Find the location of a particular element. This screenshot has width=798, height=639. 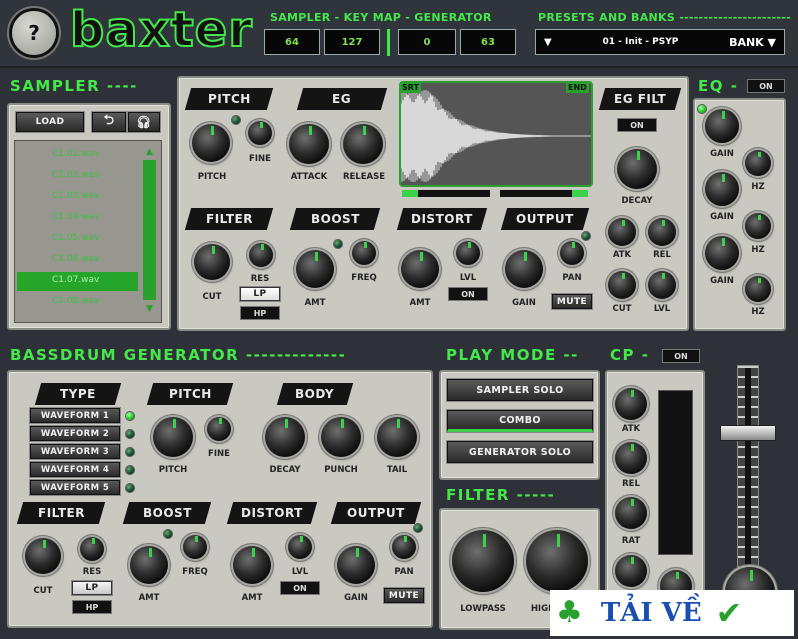

eg-cut-knob is located at coordinates (622, 285).